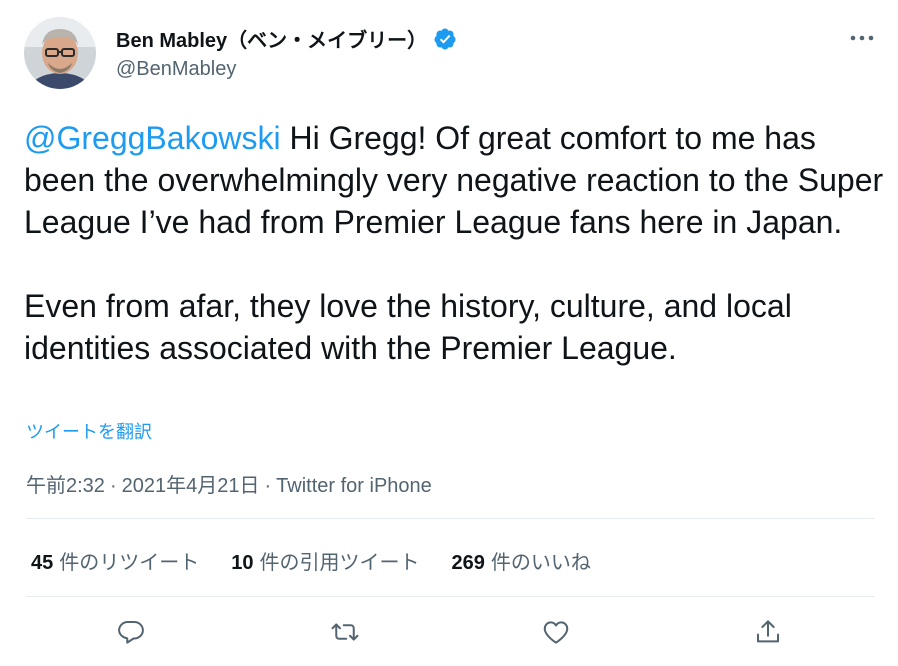  I want to click on avatar, so click(60, 53).